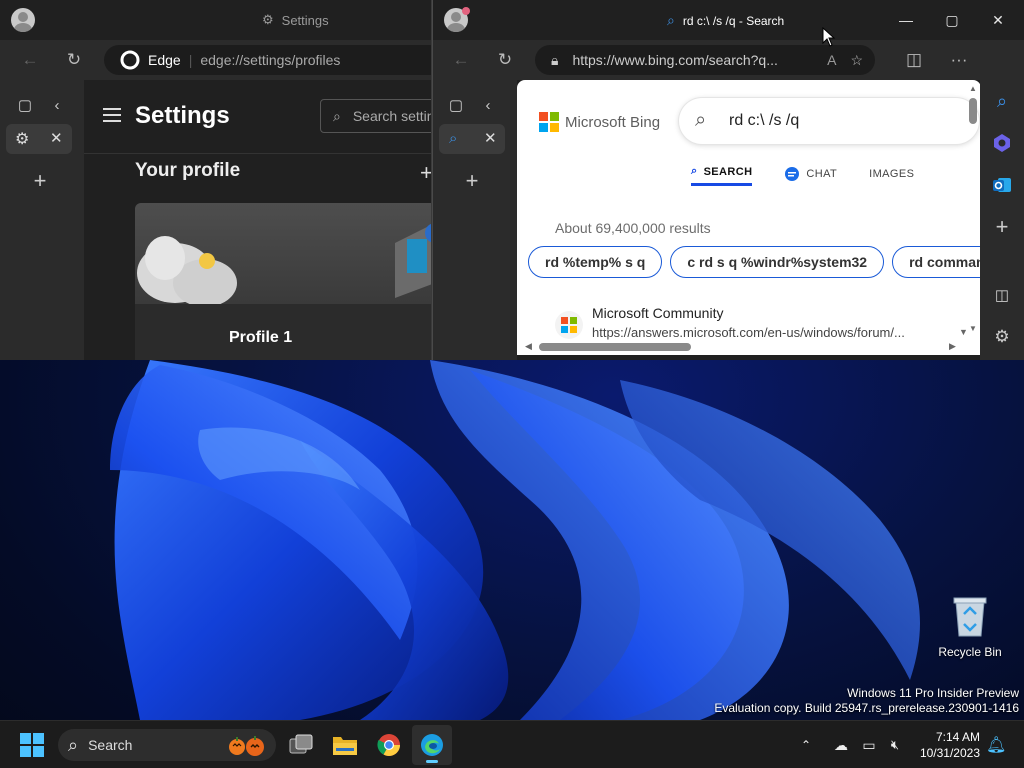 The height and width of the screenshot is (768, 1024). What do you see at coordinates (1002, 185) in the screenshot?
I see `sidebar-outlook-button` at bounding box center [1002, 185].